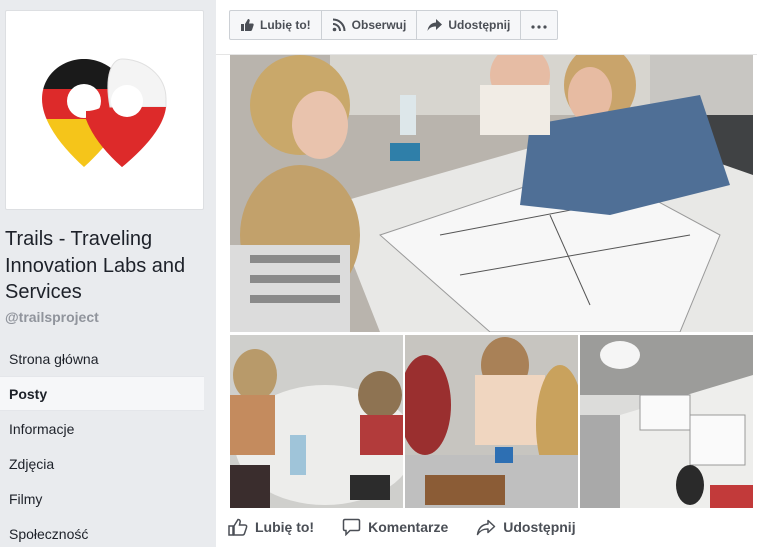 The height and width of the screenshot is (547, 757). I want to click on nav-item-community: Społeczność, so click(108, 531).